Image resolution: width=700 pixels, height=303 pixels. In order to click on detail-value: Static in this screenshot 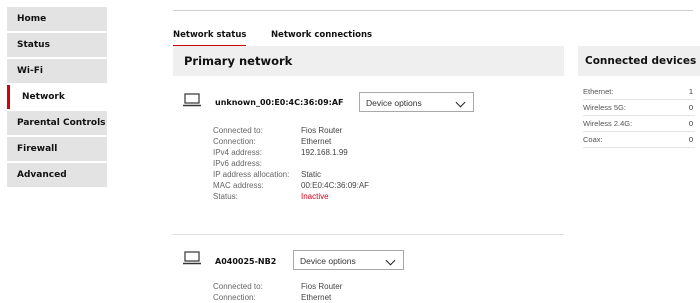, I will do `click(311, 174)`.